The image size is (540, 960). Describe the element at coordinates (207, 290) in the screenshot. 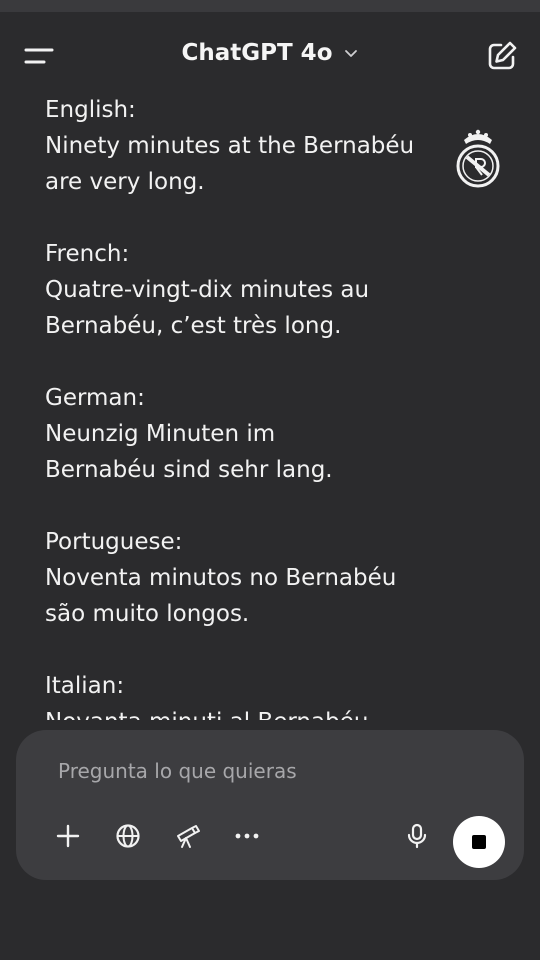

I see `translation-line: Quatre-vingt-dix minutes au` at that location.